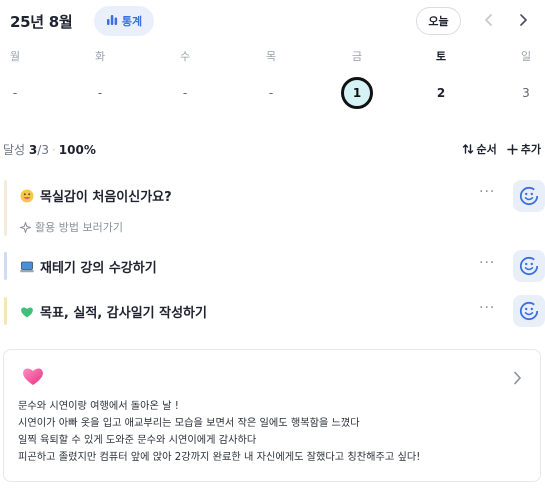  I want to click on day-sun: 일 3, so click(525, 79).